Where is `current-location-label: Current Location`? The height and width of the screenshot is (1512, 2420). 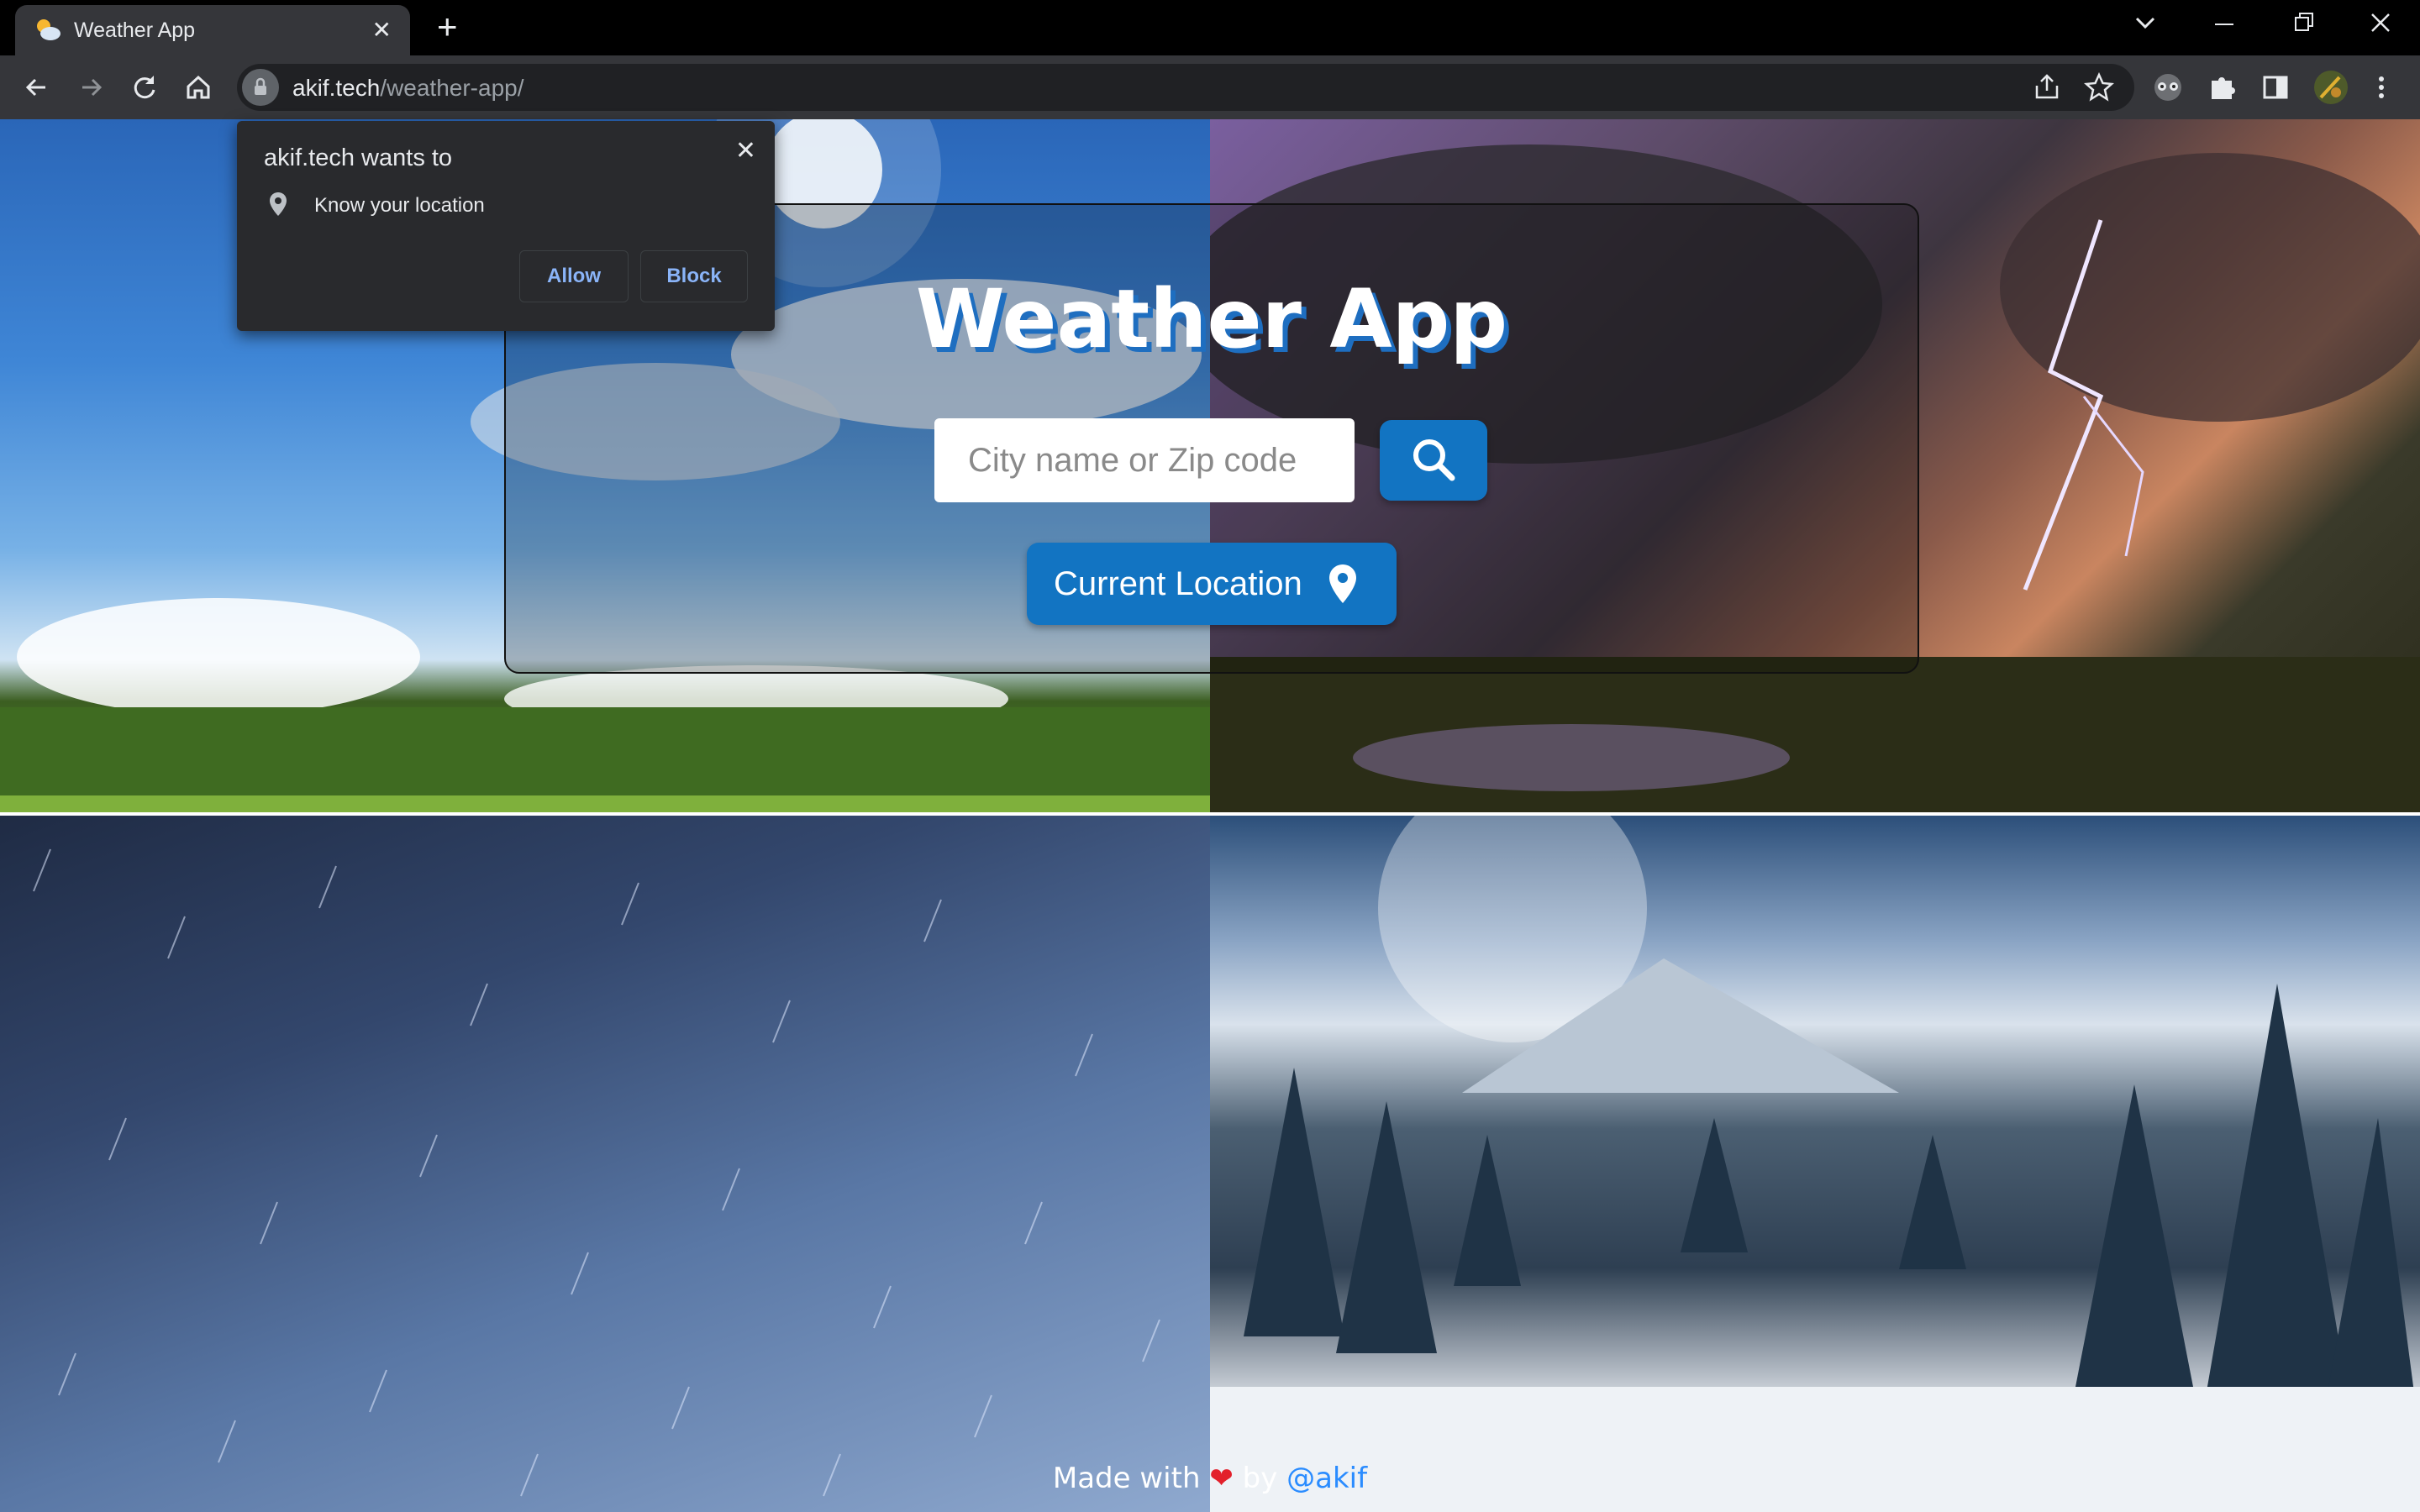 current-location-label: Current Location is located at coordinates (1178, 583).